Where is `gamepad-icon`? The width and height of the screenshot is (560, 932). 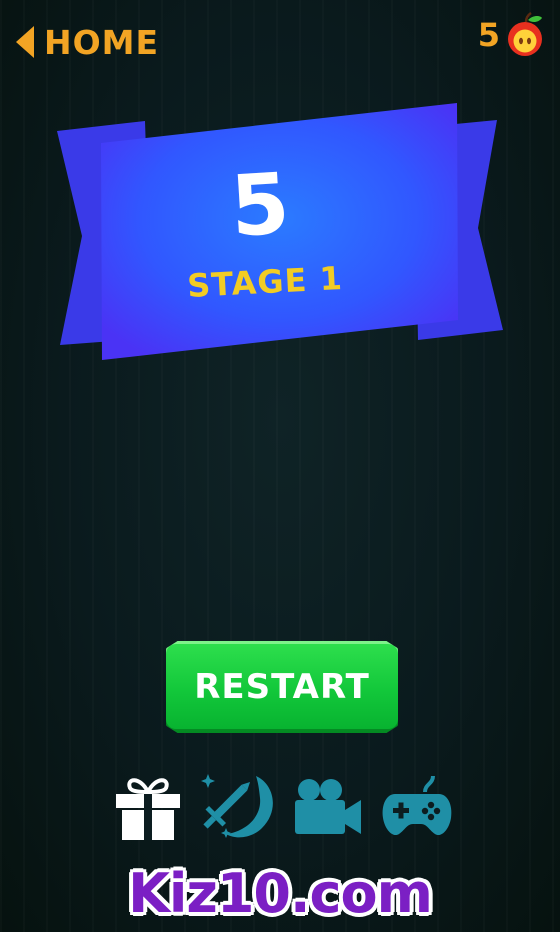
gamepad-icon is located at coordinates (417, 805).